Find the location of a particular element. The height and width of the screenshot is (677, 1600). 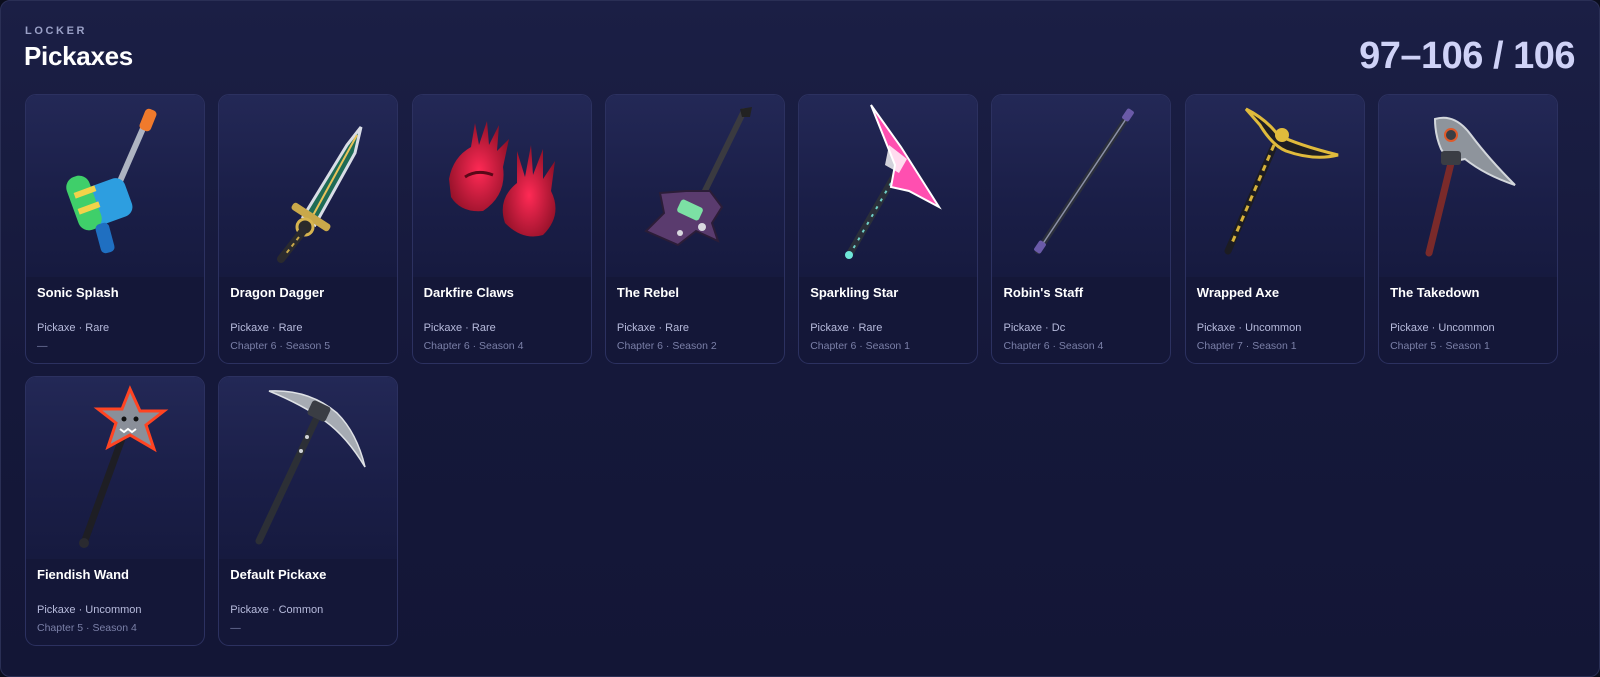

item-name: Fiendish Wand is located at coordinates (83, 574).